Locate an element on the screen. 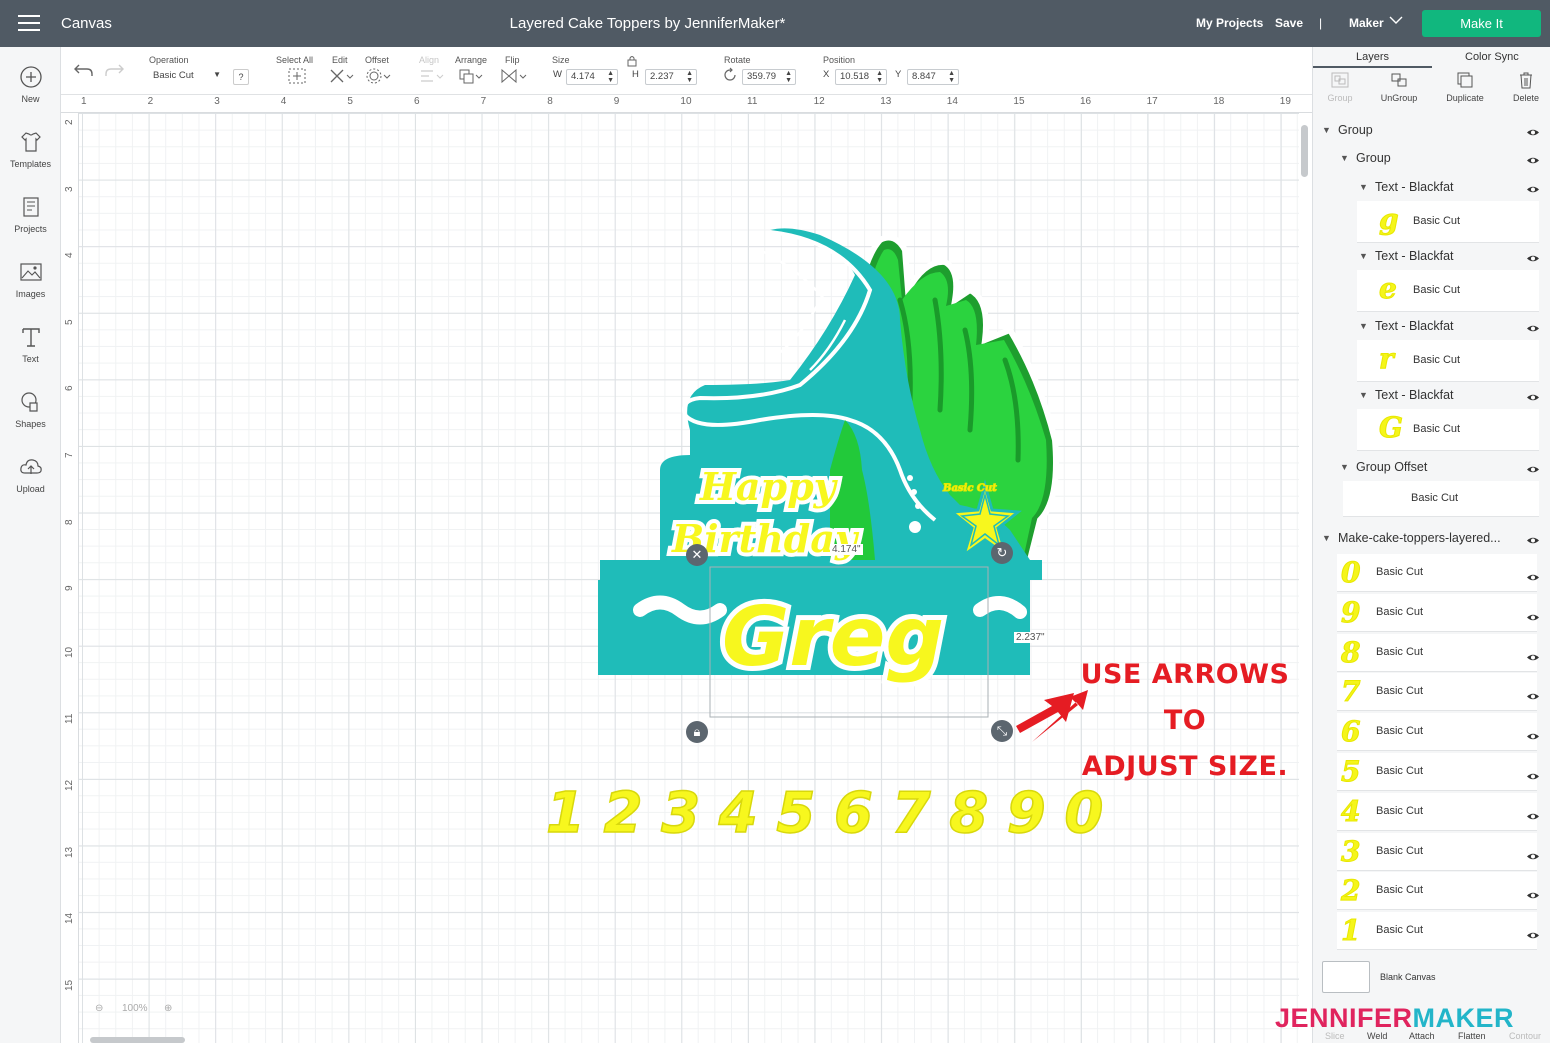 This screenshot has width=1550, height=1043. layer-item: 7 Basic Cut is located at coordinates (1438, 692).